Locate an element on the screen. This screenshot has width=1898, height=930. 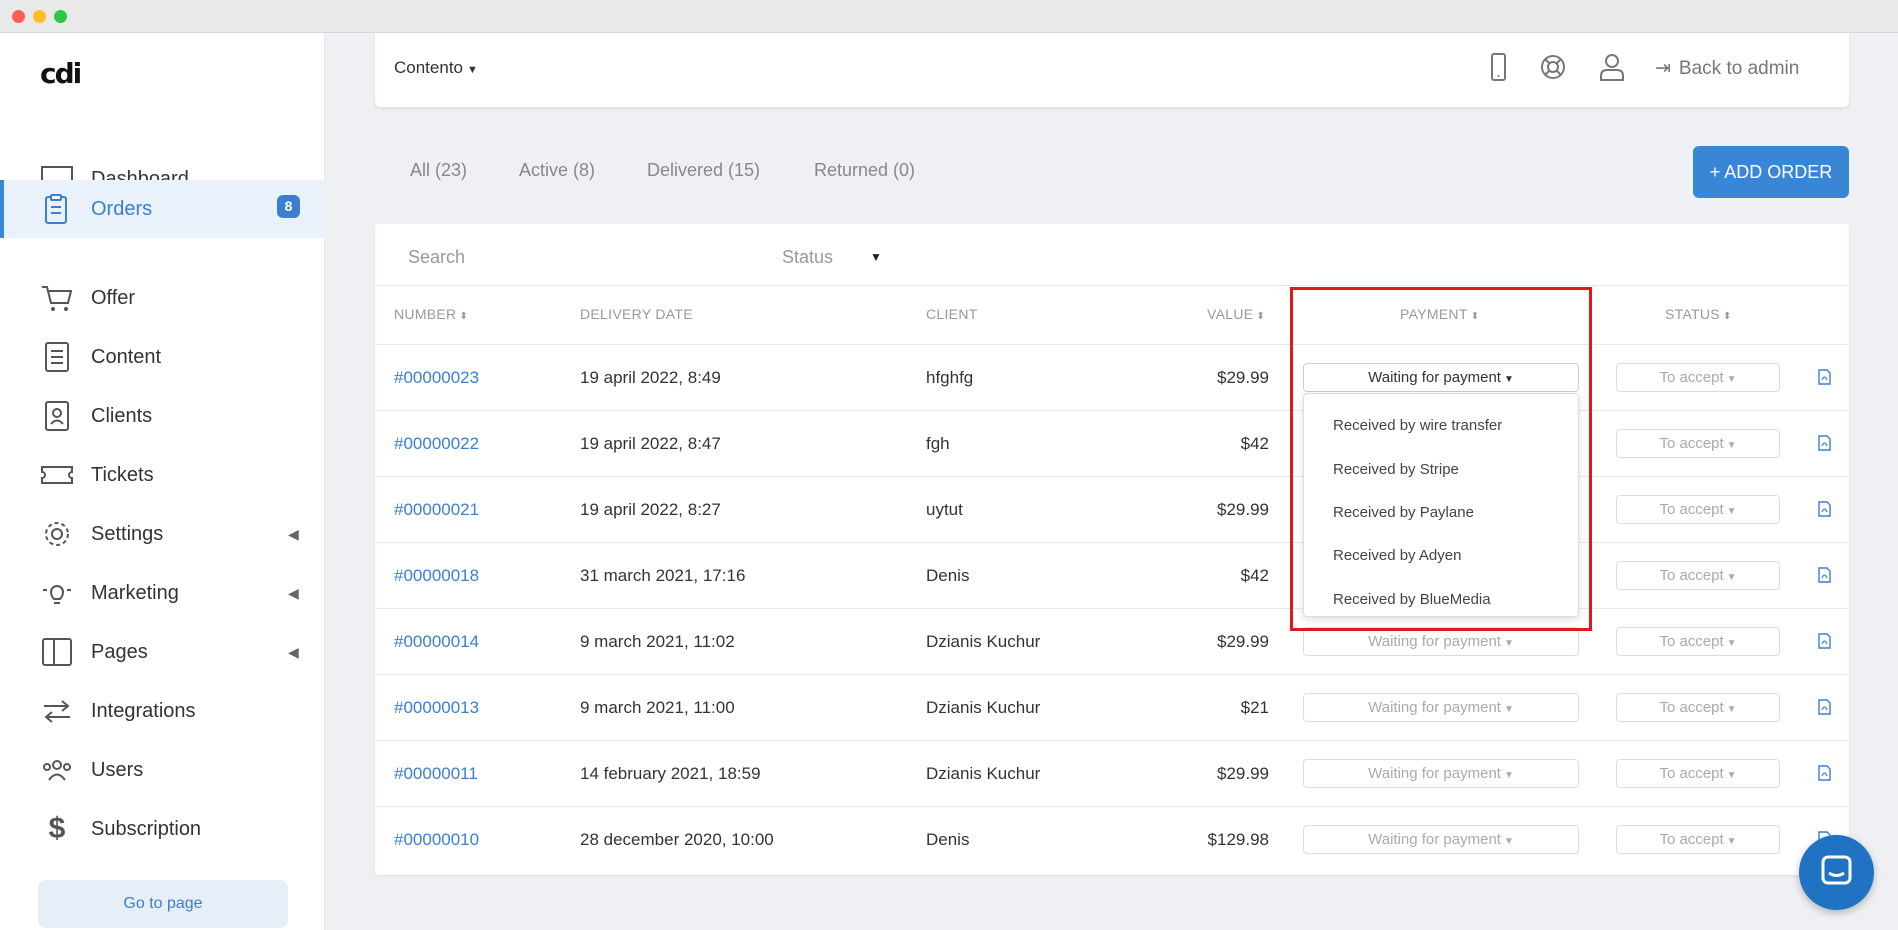
order-number-link: #00000023 is located at coordinates (436, 378).